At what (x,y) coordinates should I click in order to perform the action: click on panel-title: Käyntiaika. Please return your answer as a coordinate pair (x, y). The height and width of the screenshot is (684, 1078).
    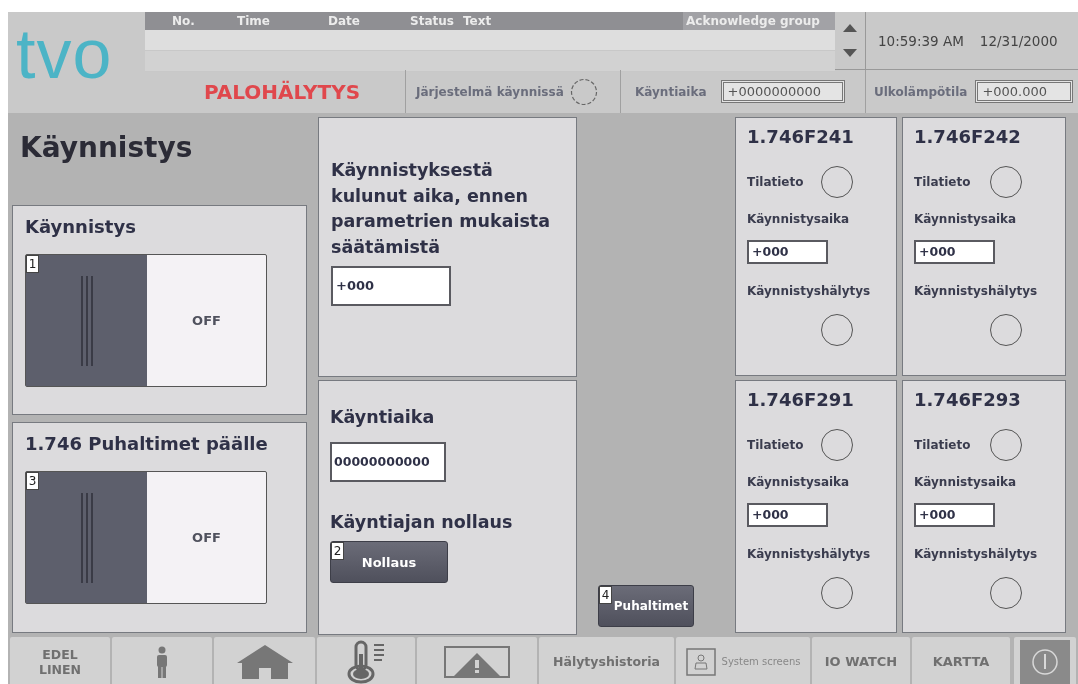
    Looking at the image, I should click on (383, 417).